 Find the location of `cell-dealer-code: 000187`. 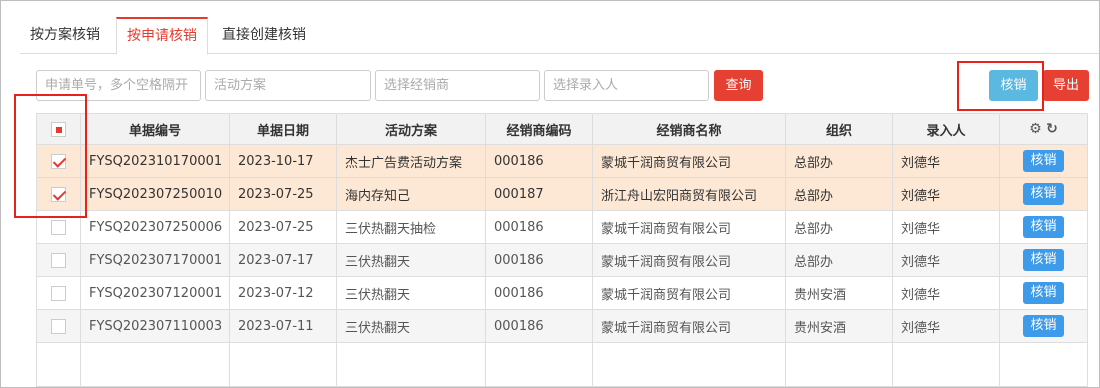

cell-dealer-code: 000187 is located at coordinates (539, 194).